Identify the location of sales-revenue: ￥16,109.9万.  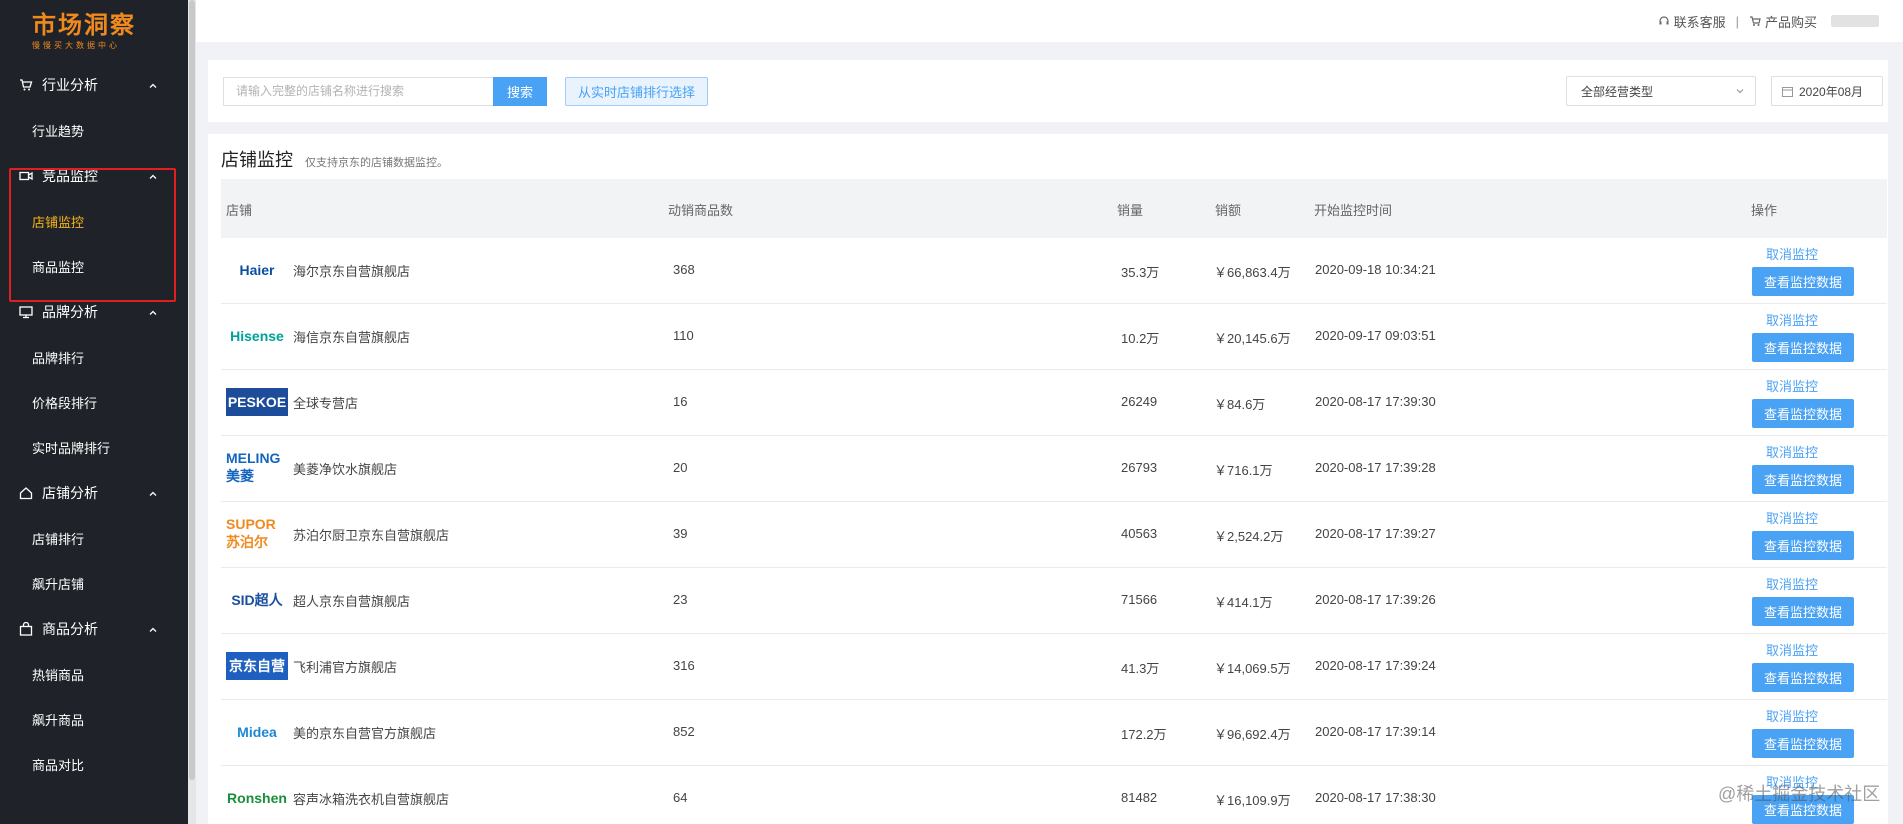
(1252, 800).